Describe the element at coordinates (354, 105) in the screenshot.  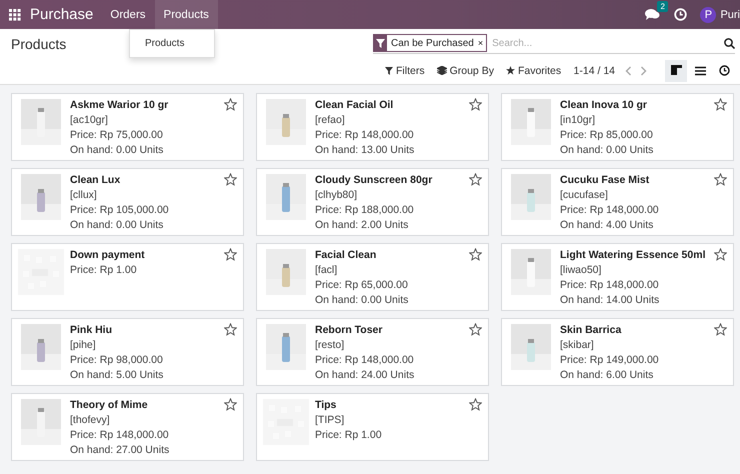
I see `product-name: Clean Facial Oil` at that location.